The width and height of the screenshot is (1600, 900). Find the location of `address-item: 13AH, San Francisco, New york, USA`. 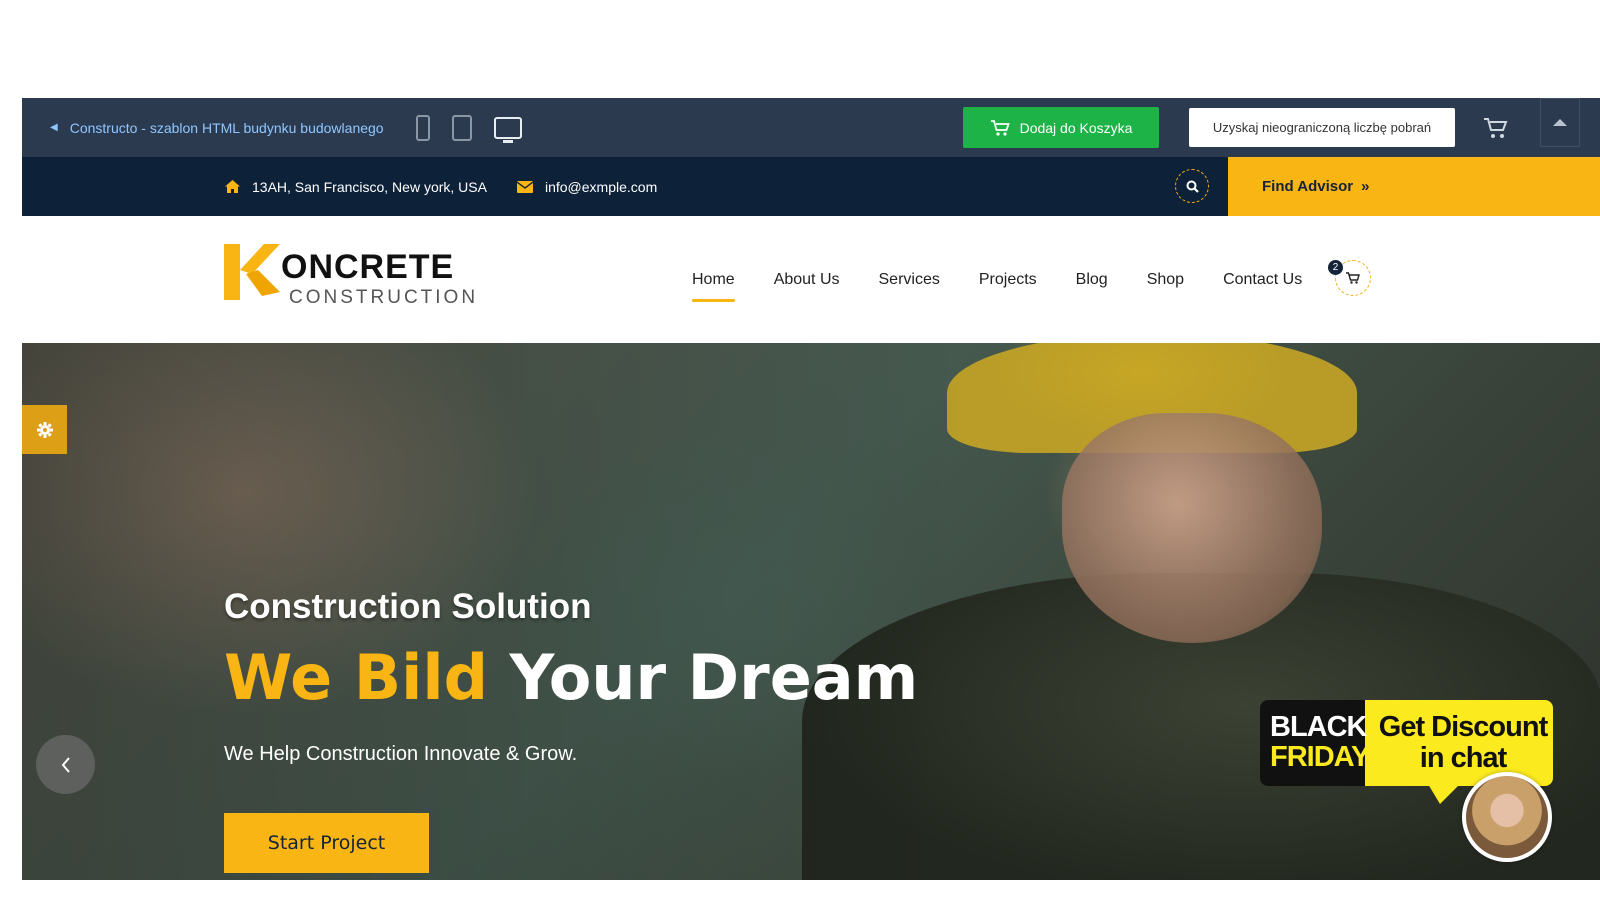

address-item: 13AH, San Francisco, New york, USA is located at coordinates (356, 187).